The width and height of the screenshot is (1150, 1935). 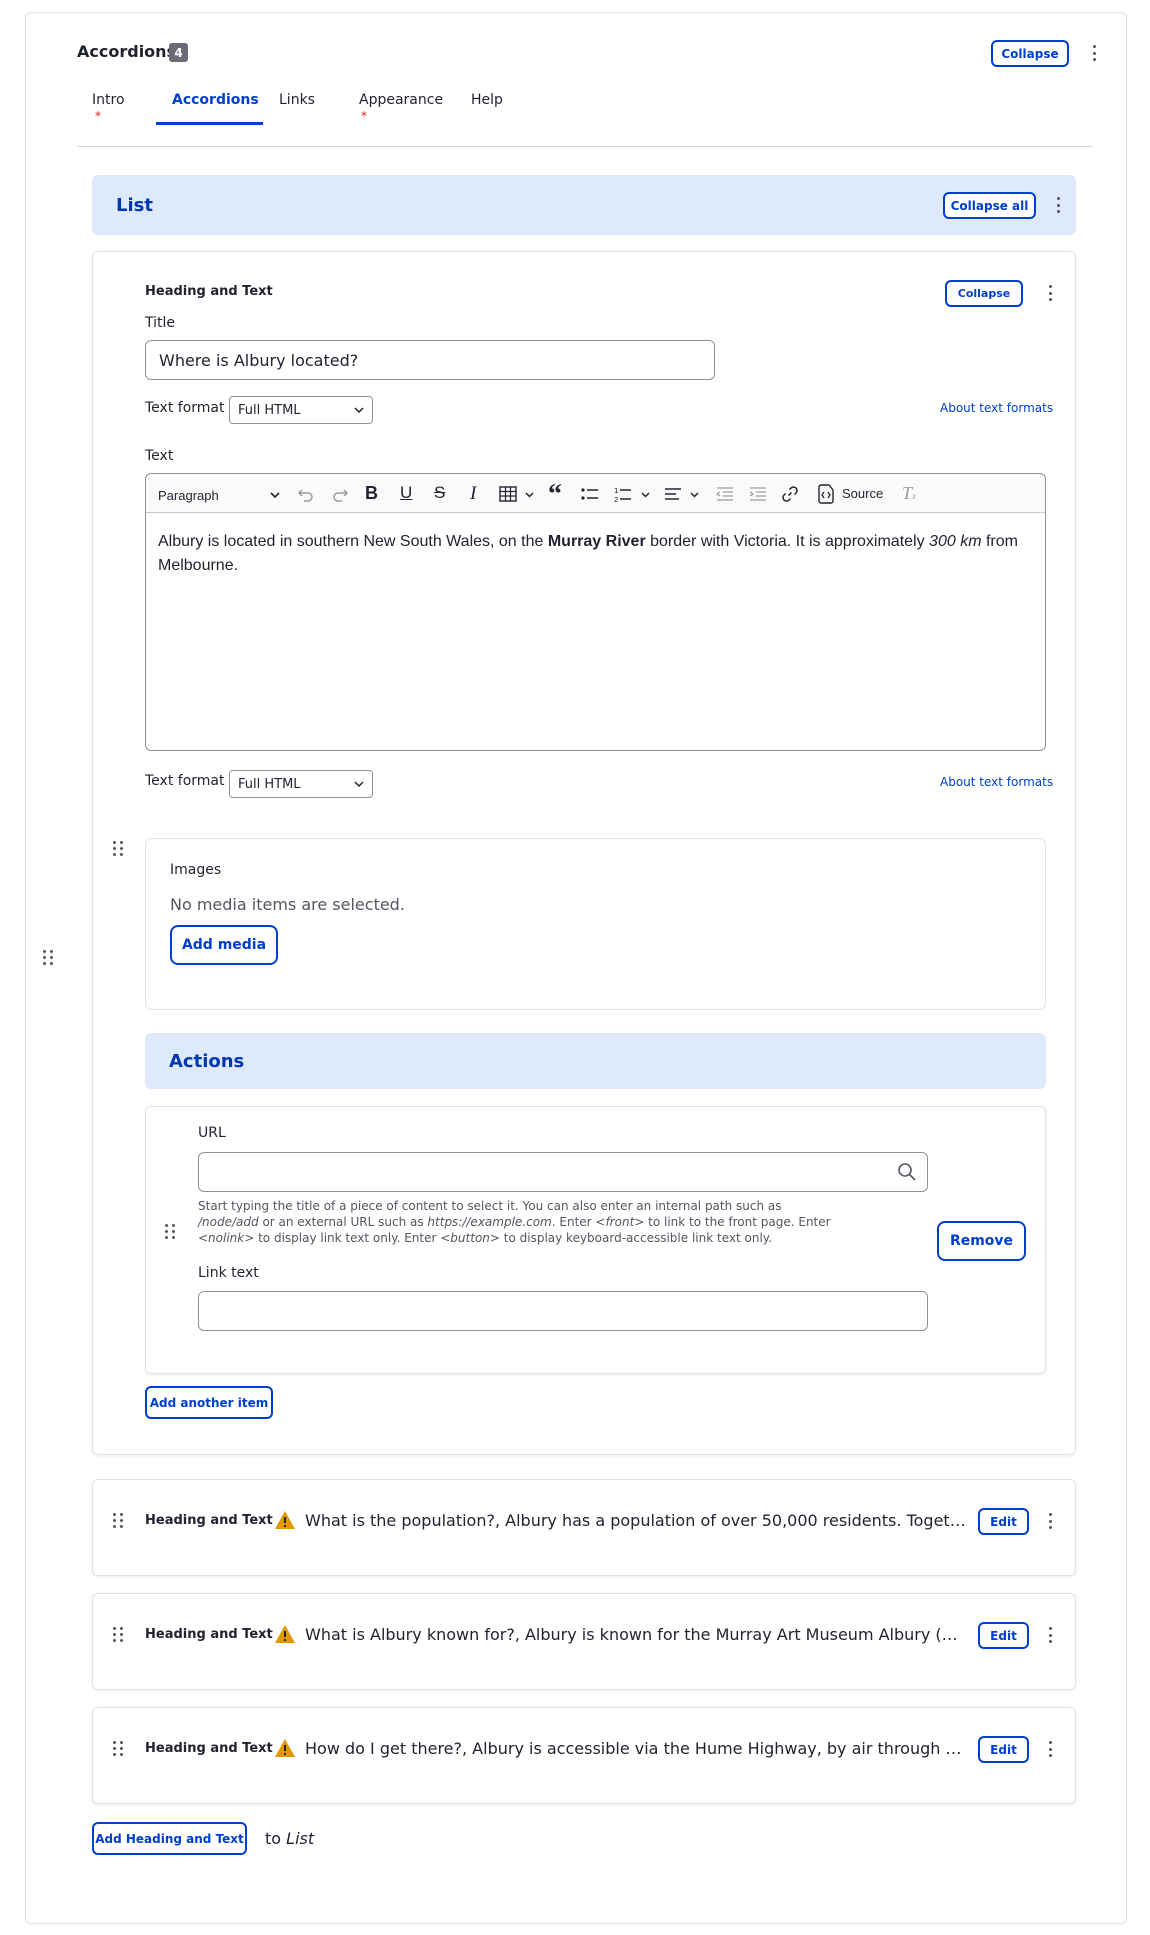 What do you see at coordinates (215, 100) in the screenshot?
I see `tab-accordions: Accordions` at bounding box center [215, 100].